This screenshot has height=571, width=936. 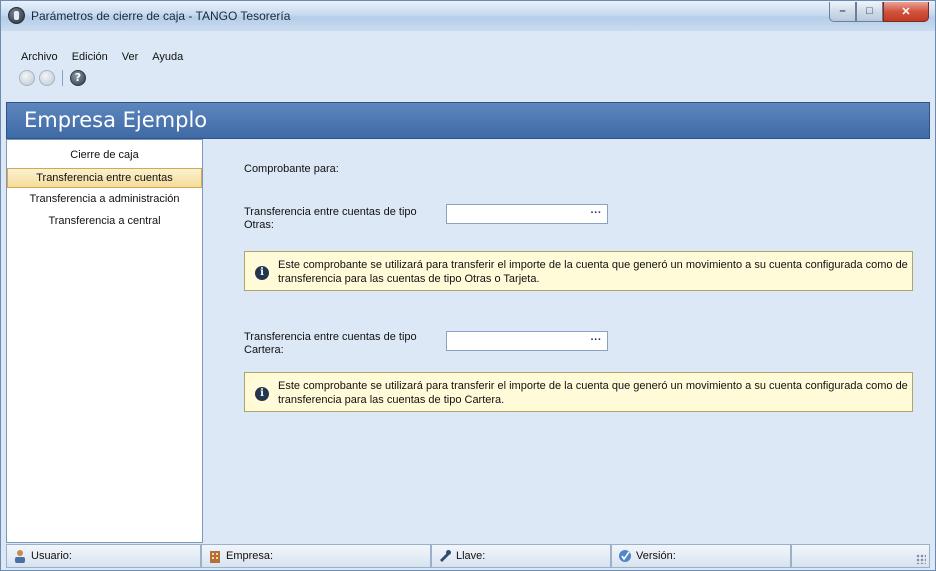 What do you see at coordinates (215, 557) in the screenshot?
I see `building-icon` at bounding box center [215, 557].